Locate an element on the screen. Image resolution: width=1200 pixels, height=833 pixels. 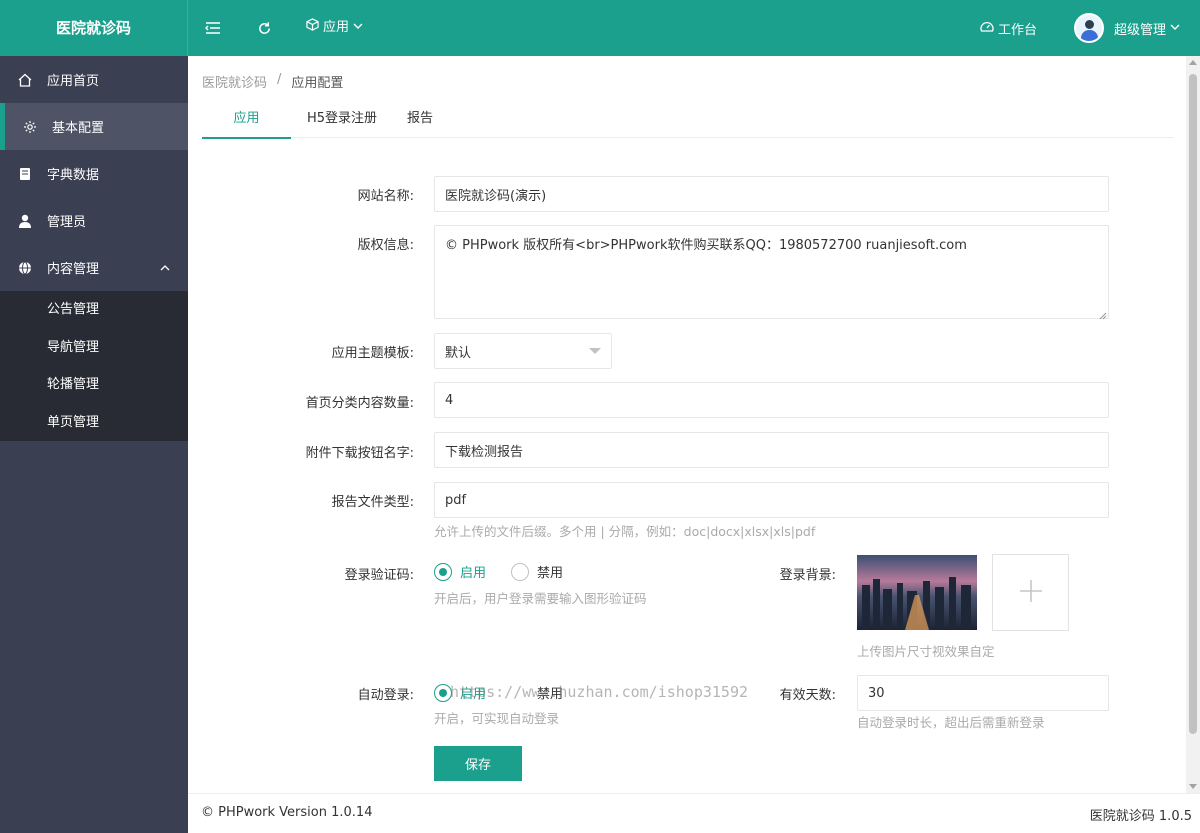
user-name: 超级管理 is located at coordinates (1140, 30).